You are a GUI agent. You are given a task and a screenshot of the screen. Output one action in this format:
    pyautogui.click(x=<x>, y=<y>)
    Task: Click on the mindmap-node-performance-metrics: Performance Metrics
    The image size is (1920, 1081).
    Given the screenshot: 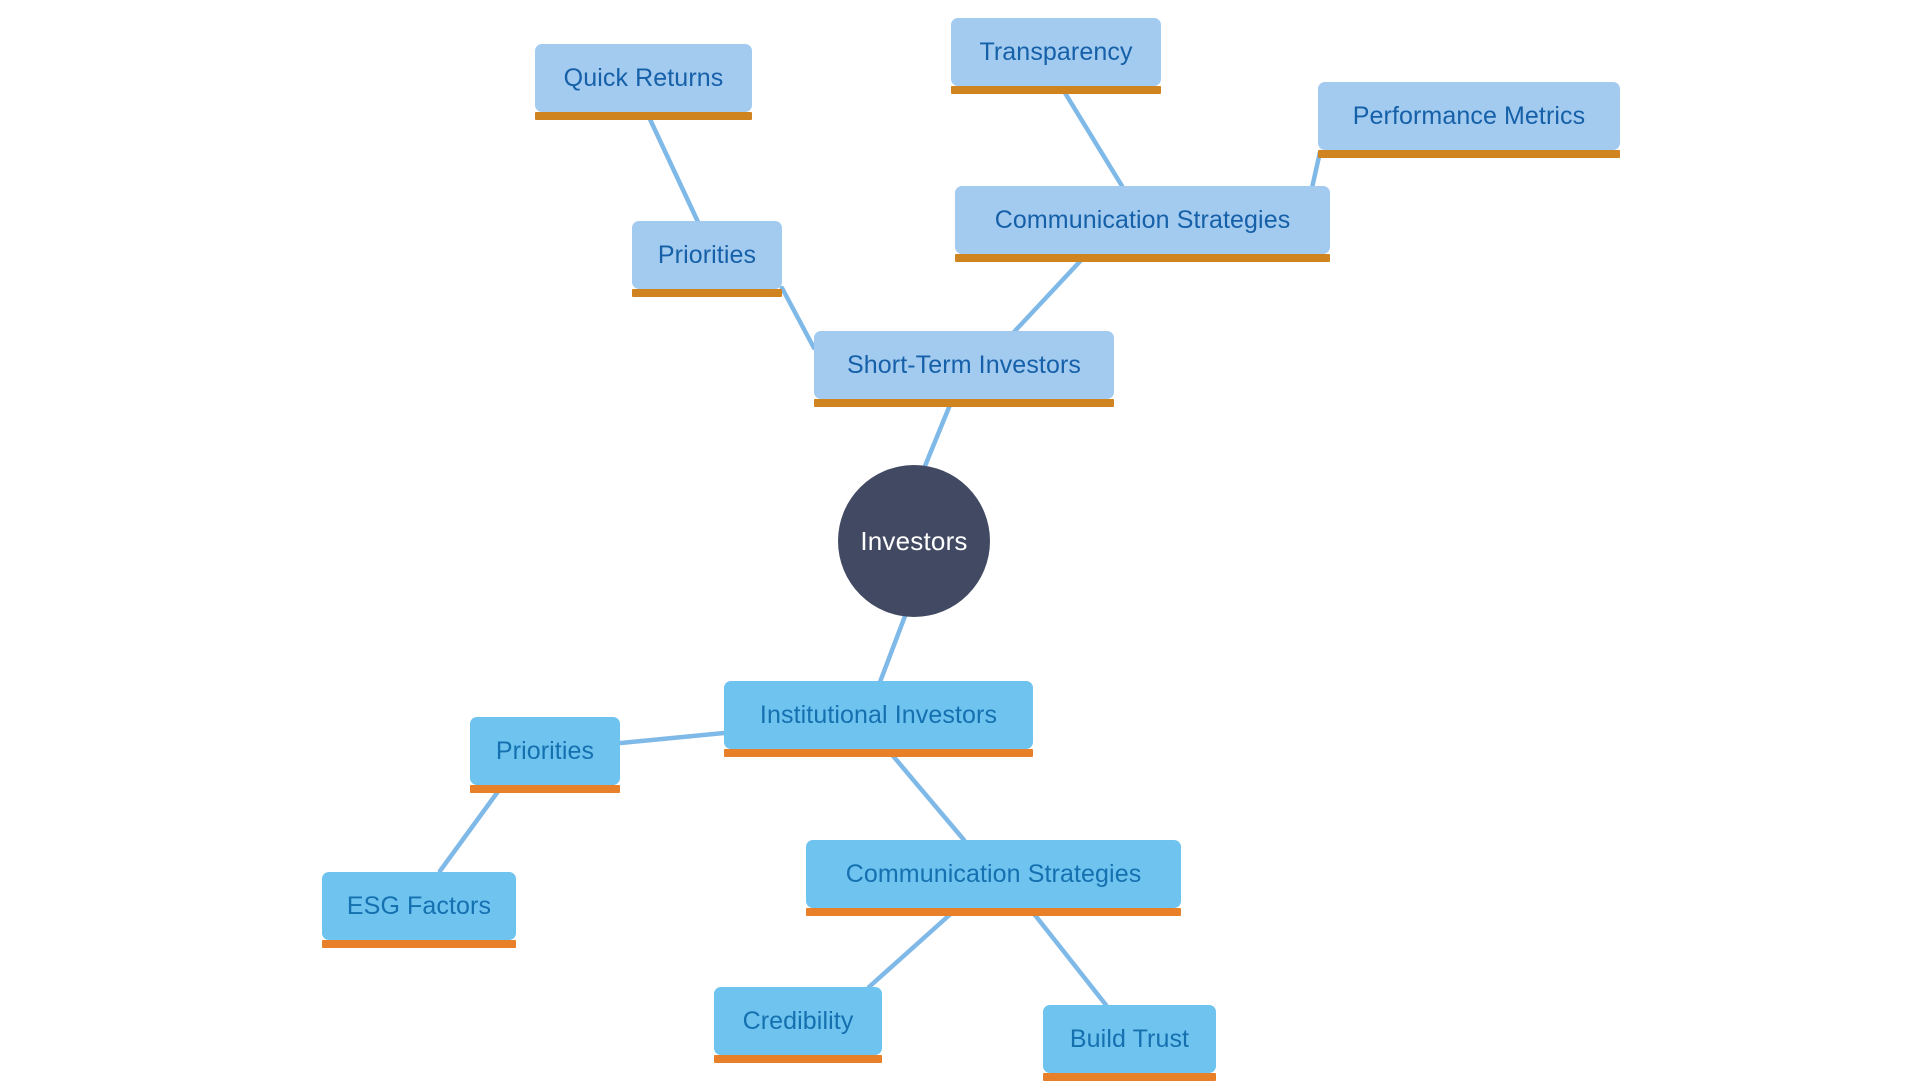 What is the action you would take?
    pyautogui.click(x=1469, y=120)
    